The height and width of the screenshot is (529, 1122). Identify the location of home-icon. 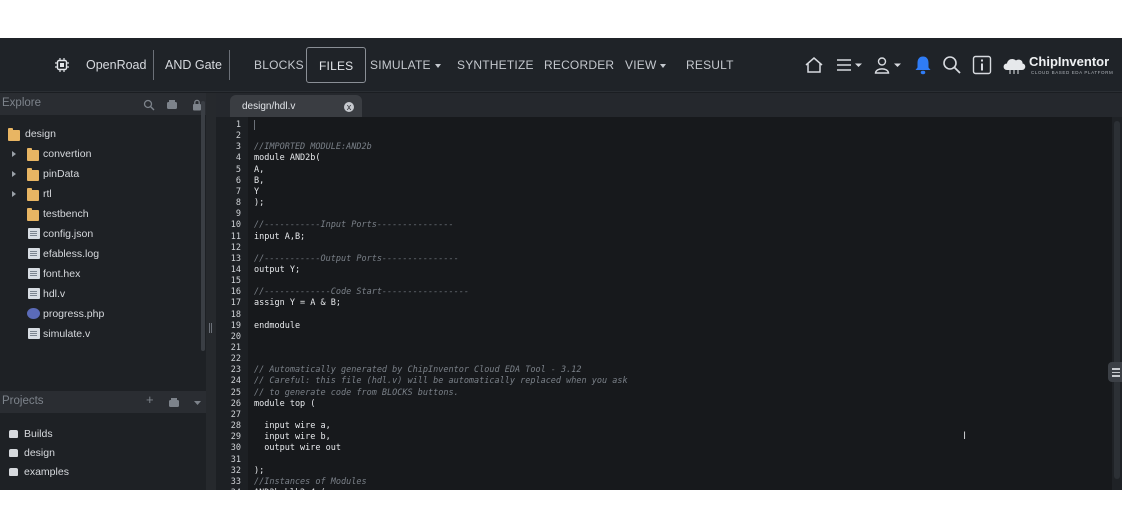
(814, 65).